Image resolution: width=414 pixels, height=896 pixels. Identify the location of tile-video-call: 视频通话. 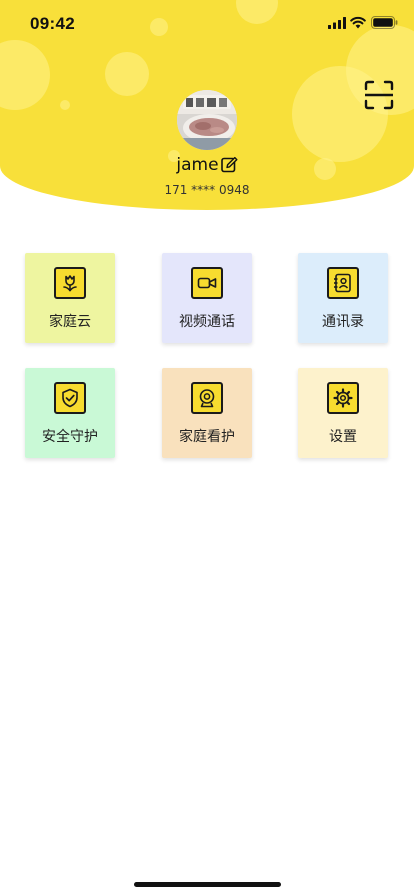
(207, 298).